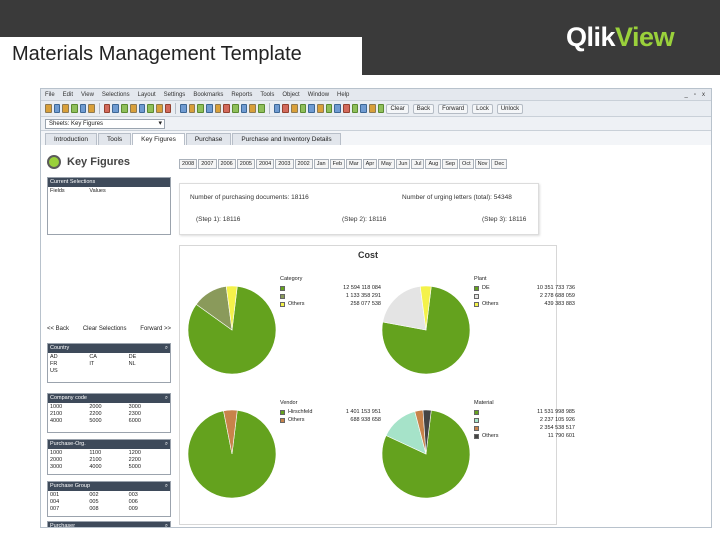 The width and height of the screenshot is (720, 540). Describe the element at coordinates (386, 164) in the screenshot. I see `period-chip: May` at that location.